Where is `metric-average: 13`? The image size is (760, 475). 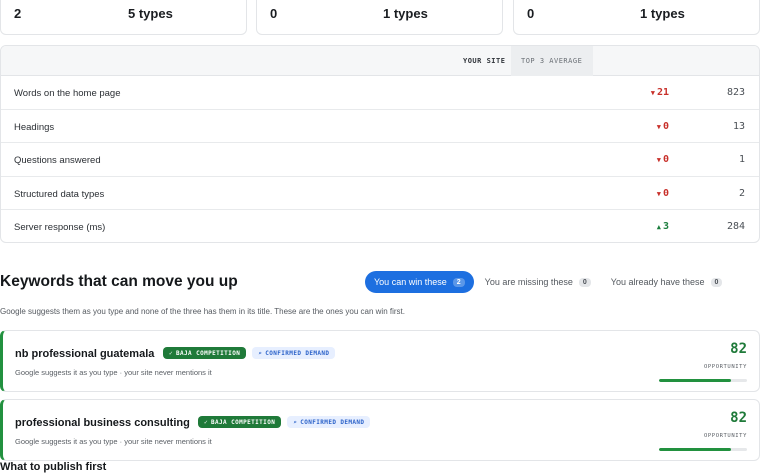 metric-average: 13 is located at coordinates (738, 126).